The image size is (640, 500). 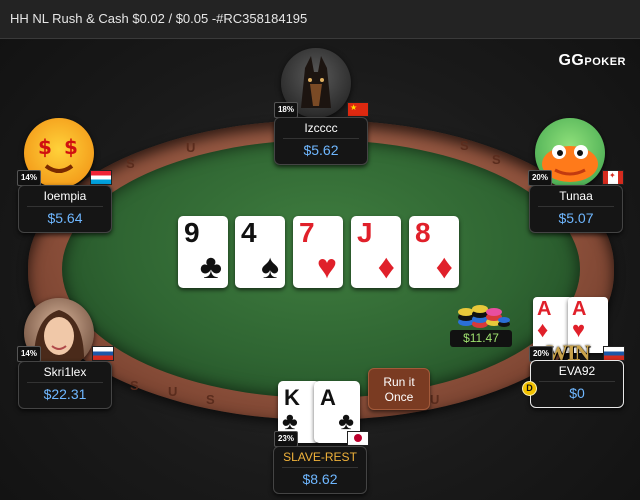 I want to click on japan-flag-icon, so click(x=358, y=438).